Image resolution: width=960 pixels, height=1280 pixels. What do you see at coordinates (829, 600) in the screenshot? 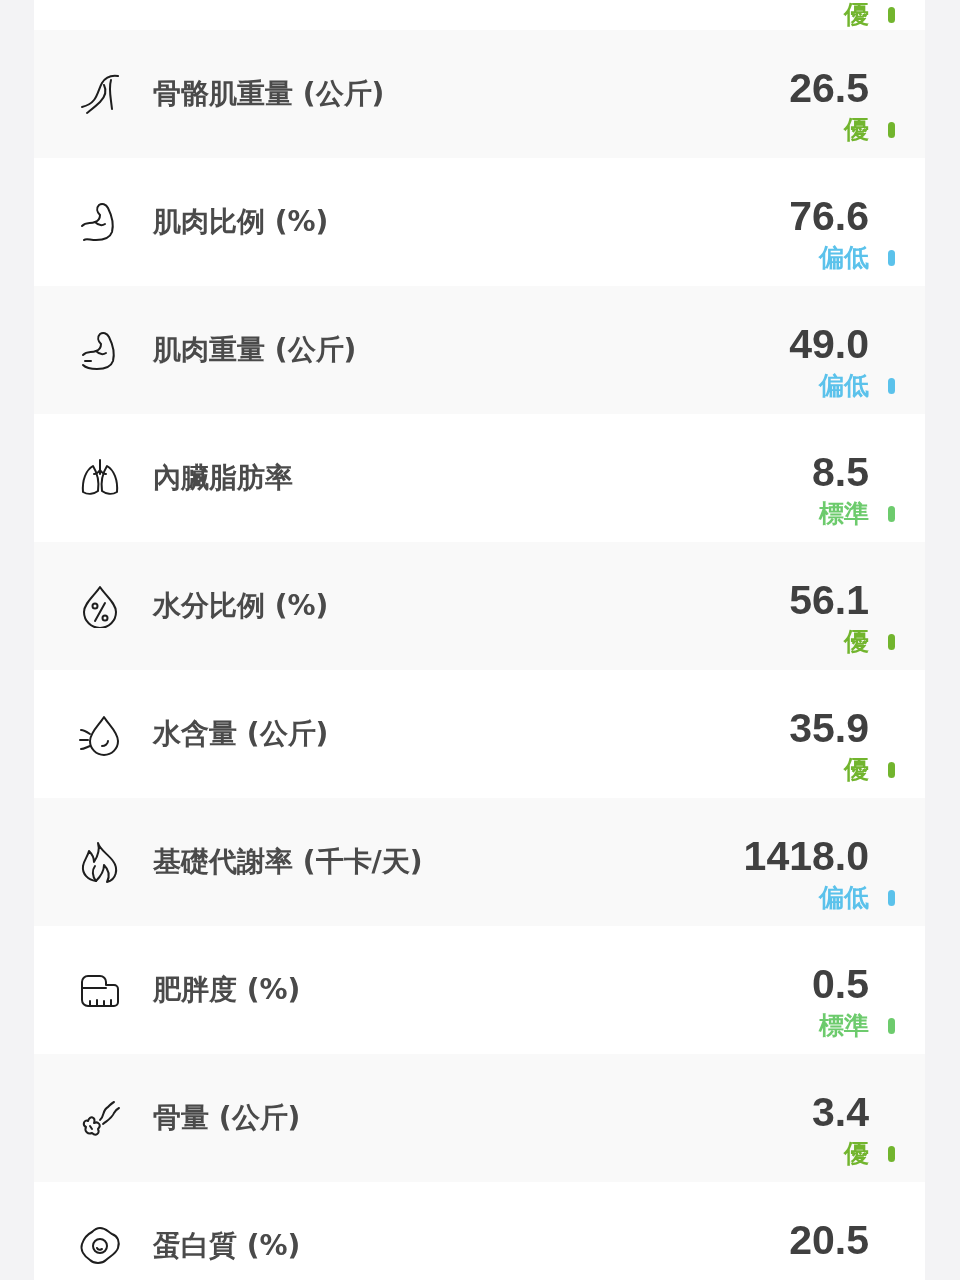
I see `metric-value: 56.1` at bounding box center [829, 600].